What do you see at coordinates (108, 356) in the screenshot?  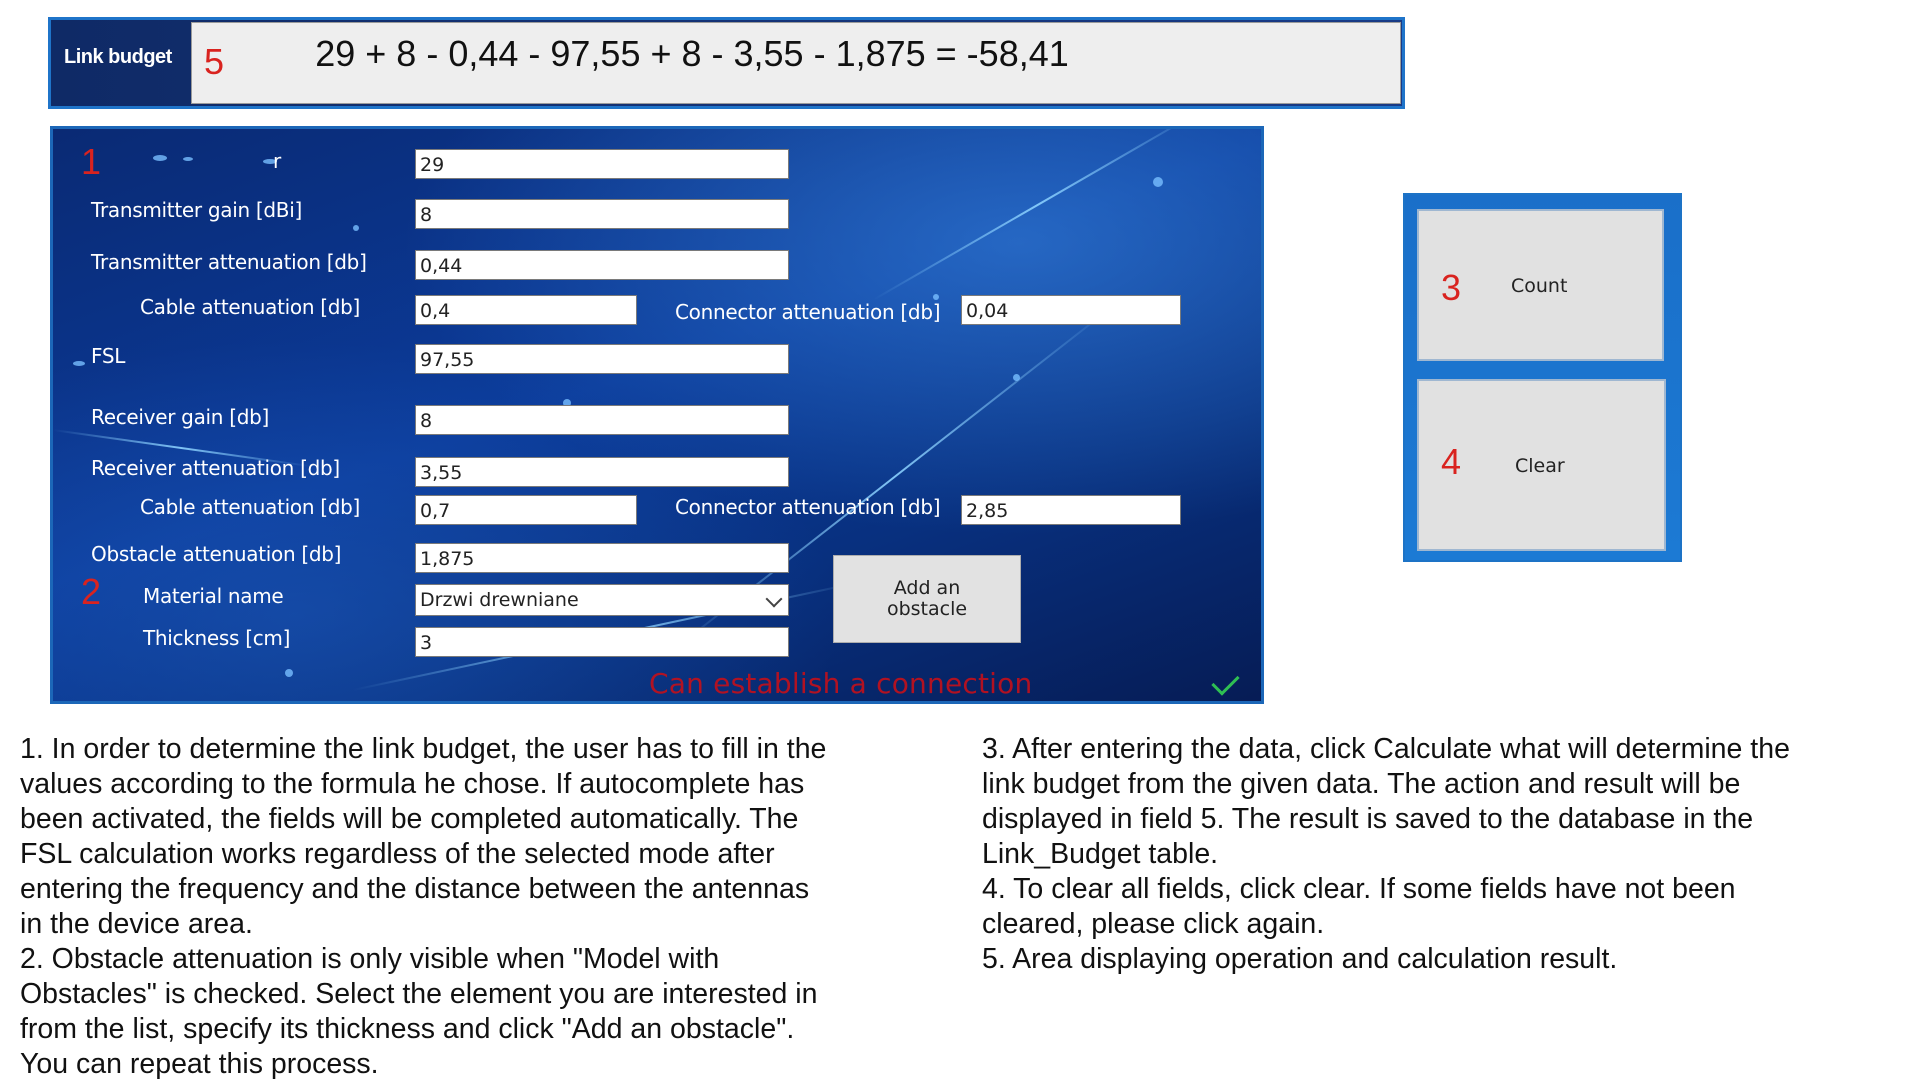 I see `fsl-label: FSL` at bounding box center [108, 356].